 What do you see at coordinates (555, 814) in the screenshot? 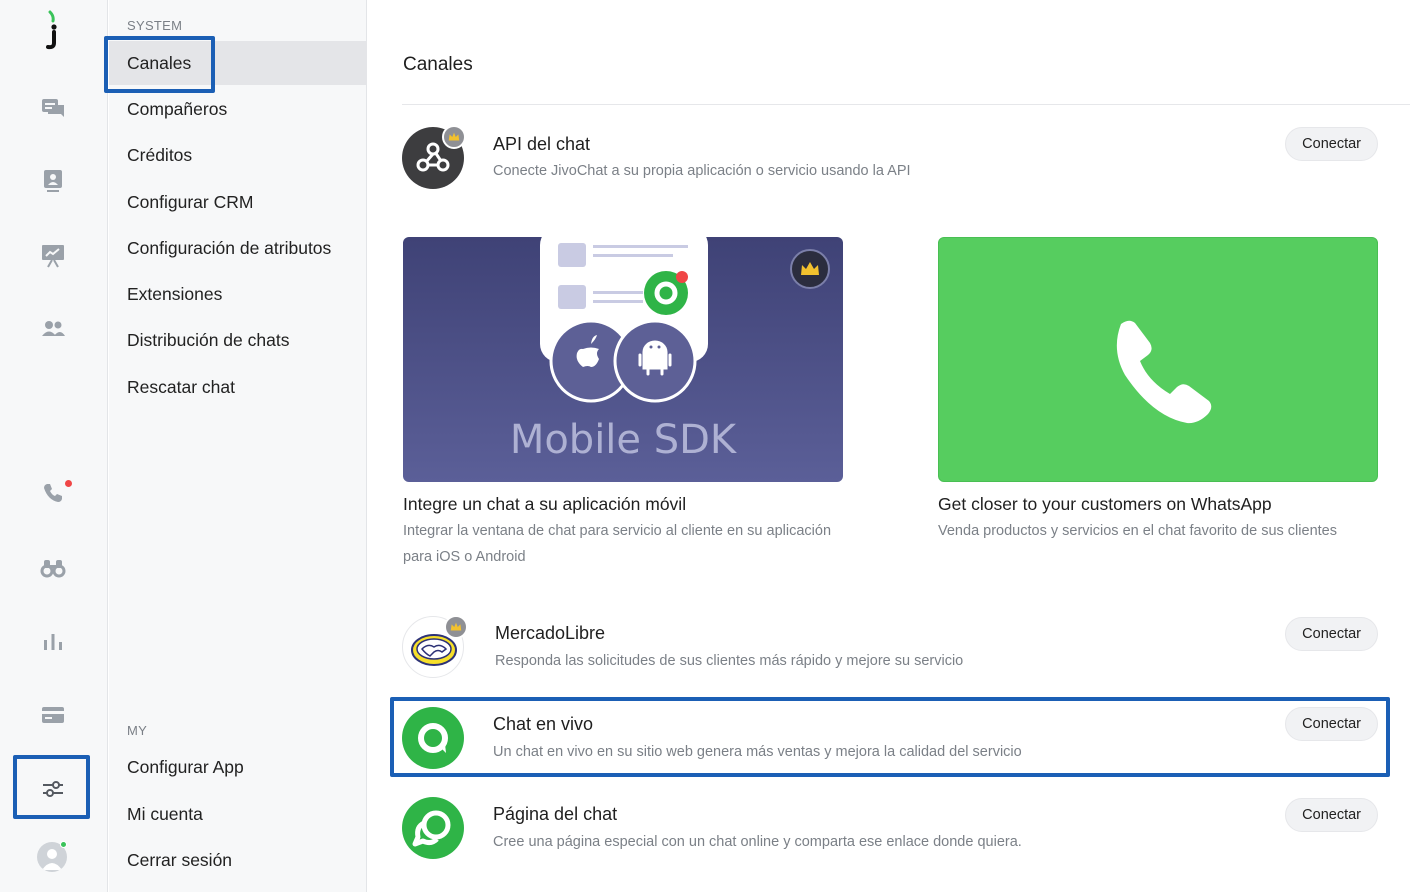
I see `channel-name: Página del chat` at bounding box center [555, 814].